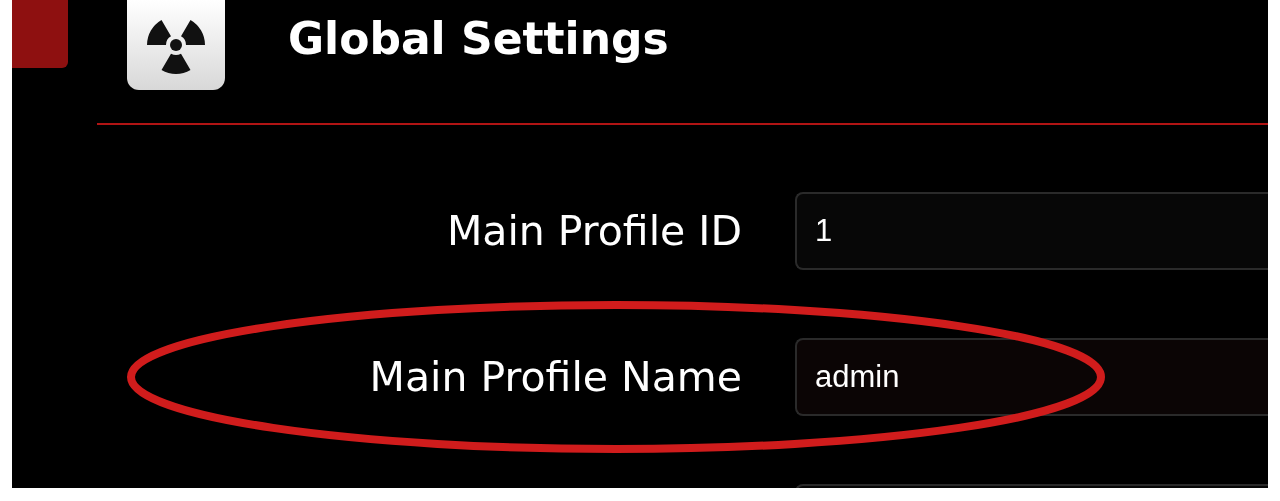 This screenshot has height=501, width=1280. What do you see at coordinates (1031, 377) in the screenshot?
I see `text-field: admin` at bounding box center [1031, 377].